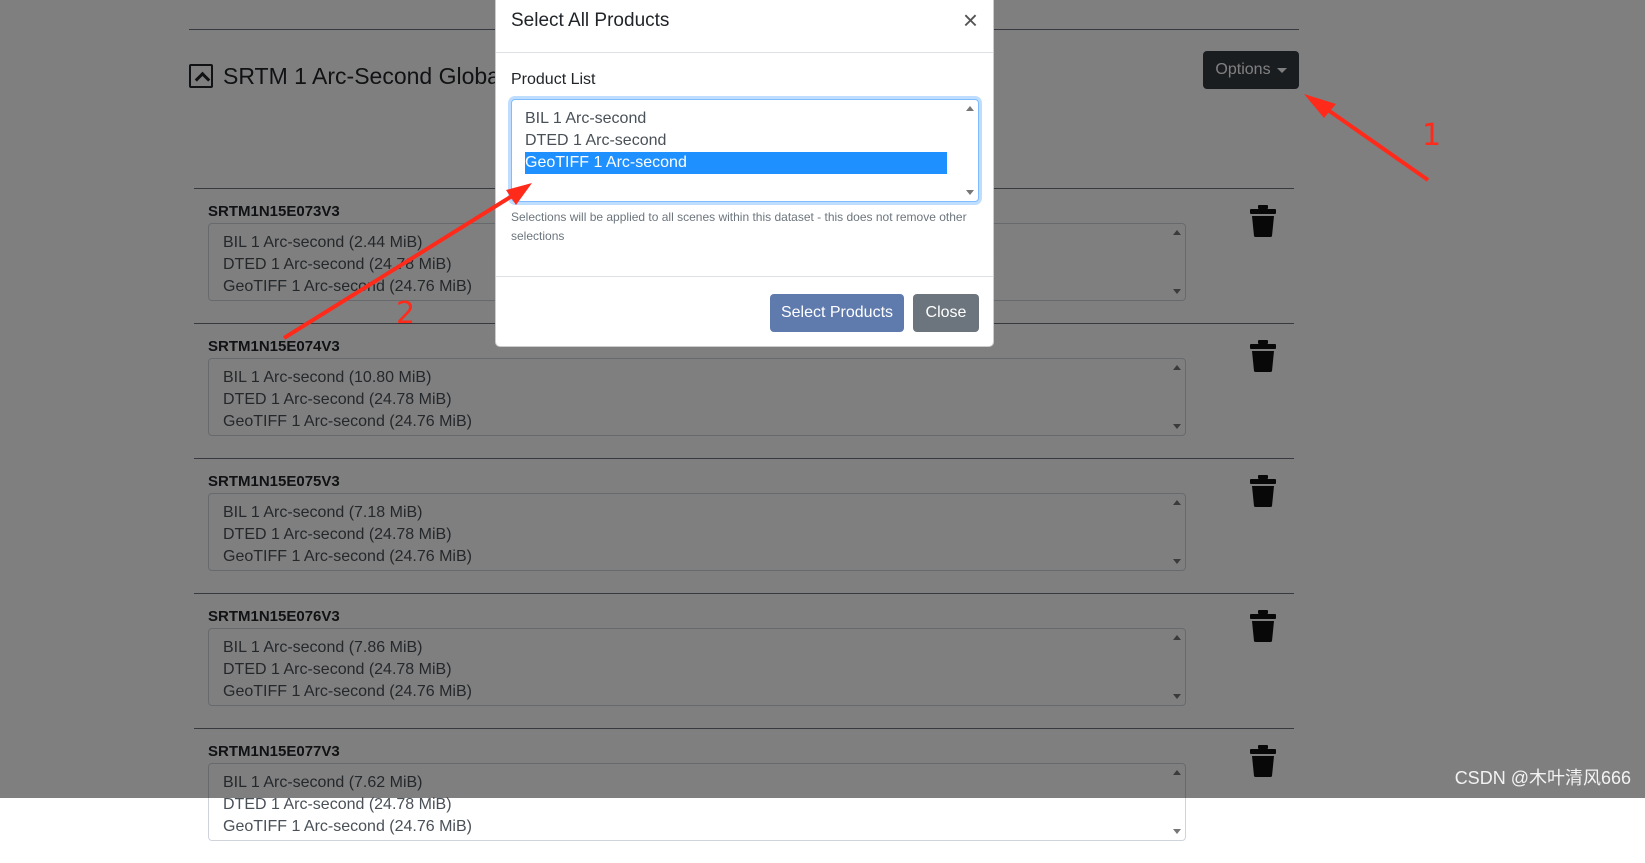 The image size is (1645, 863). What do you see at coordinates (744, 26) in the screenshot?
I see `modal-header: Select All Products ×` at bounding box center [744, 26].